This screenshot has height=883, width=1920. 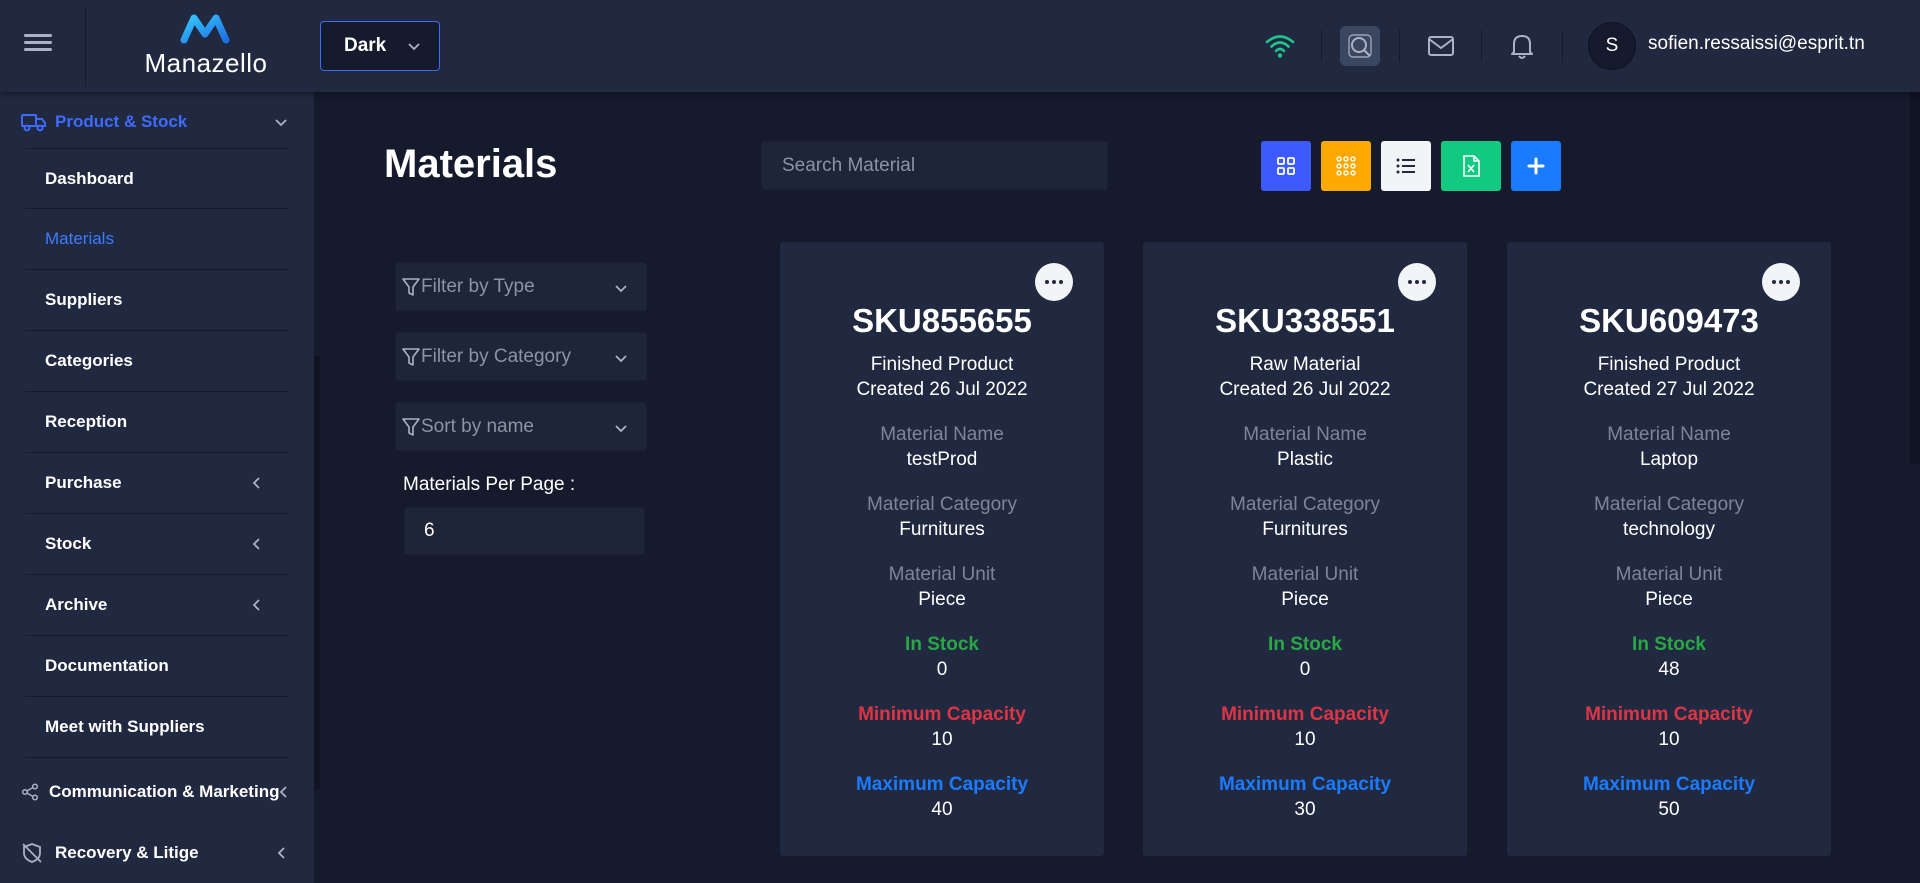 I want to click on filter-label: Filter by Category, so click(x=496, y=356).